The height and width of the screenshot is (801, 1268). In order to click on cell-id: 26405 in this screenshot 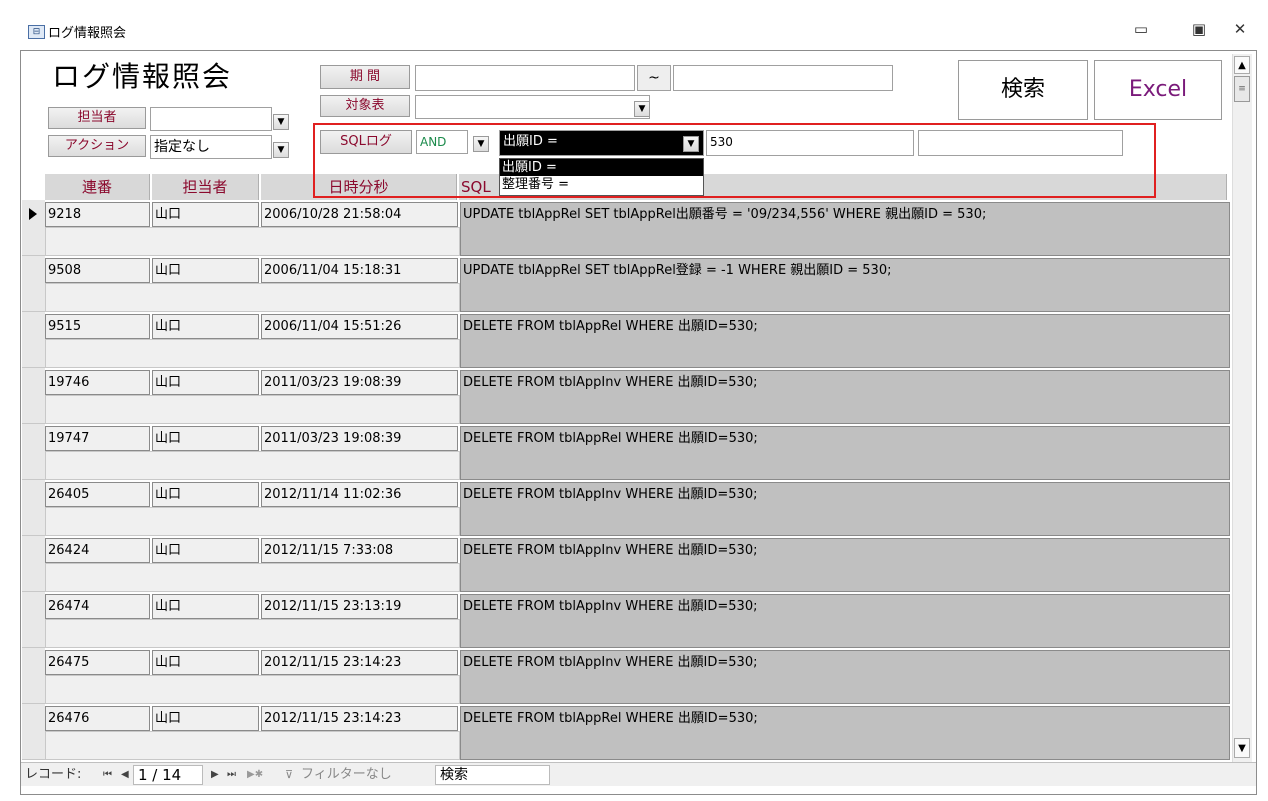, I will do `click(97, 494)`.